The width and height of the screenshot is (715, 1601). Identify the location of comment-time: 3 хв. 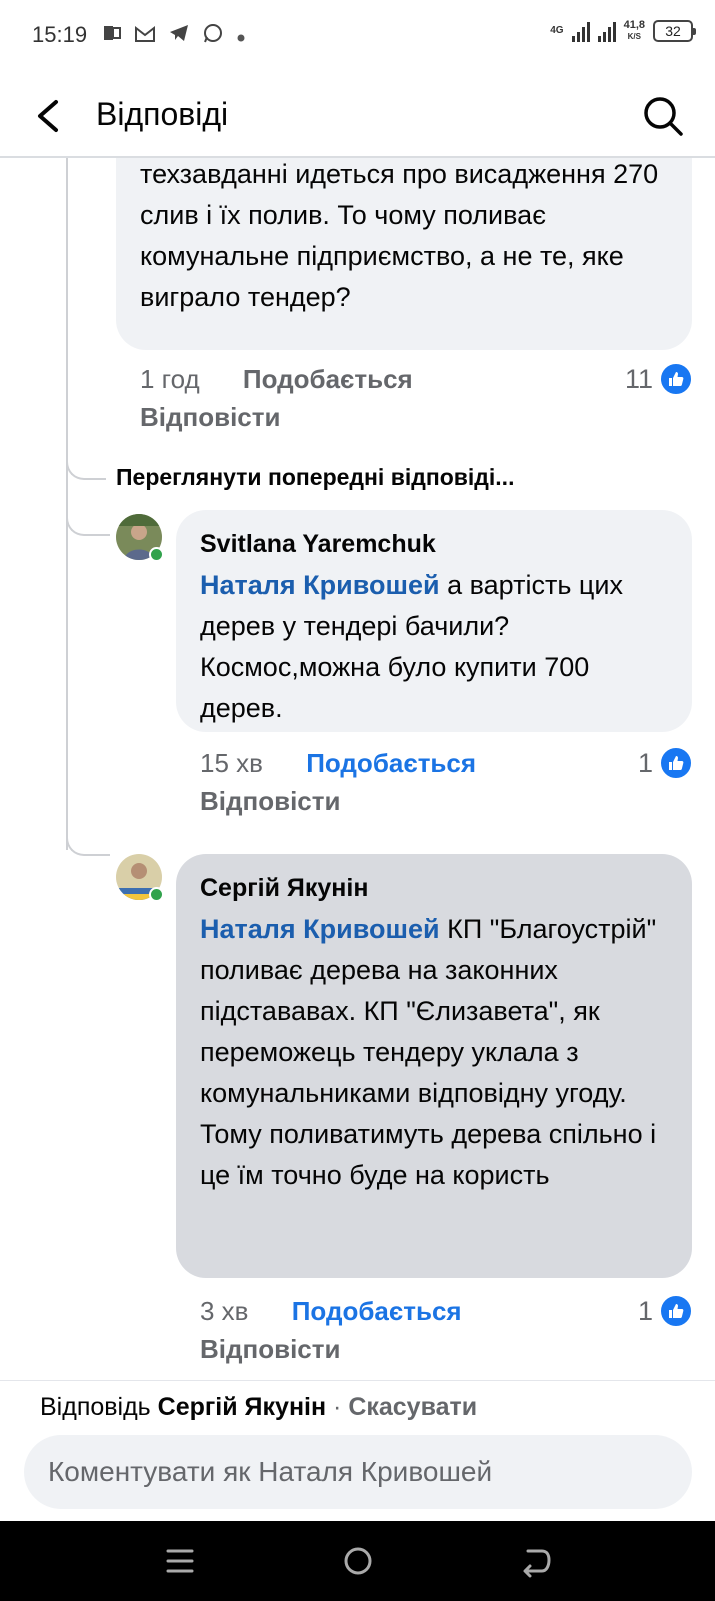
(224, 1311).